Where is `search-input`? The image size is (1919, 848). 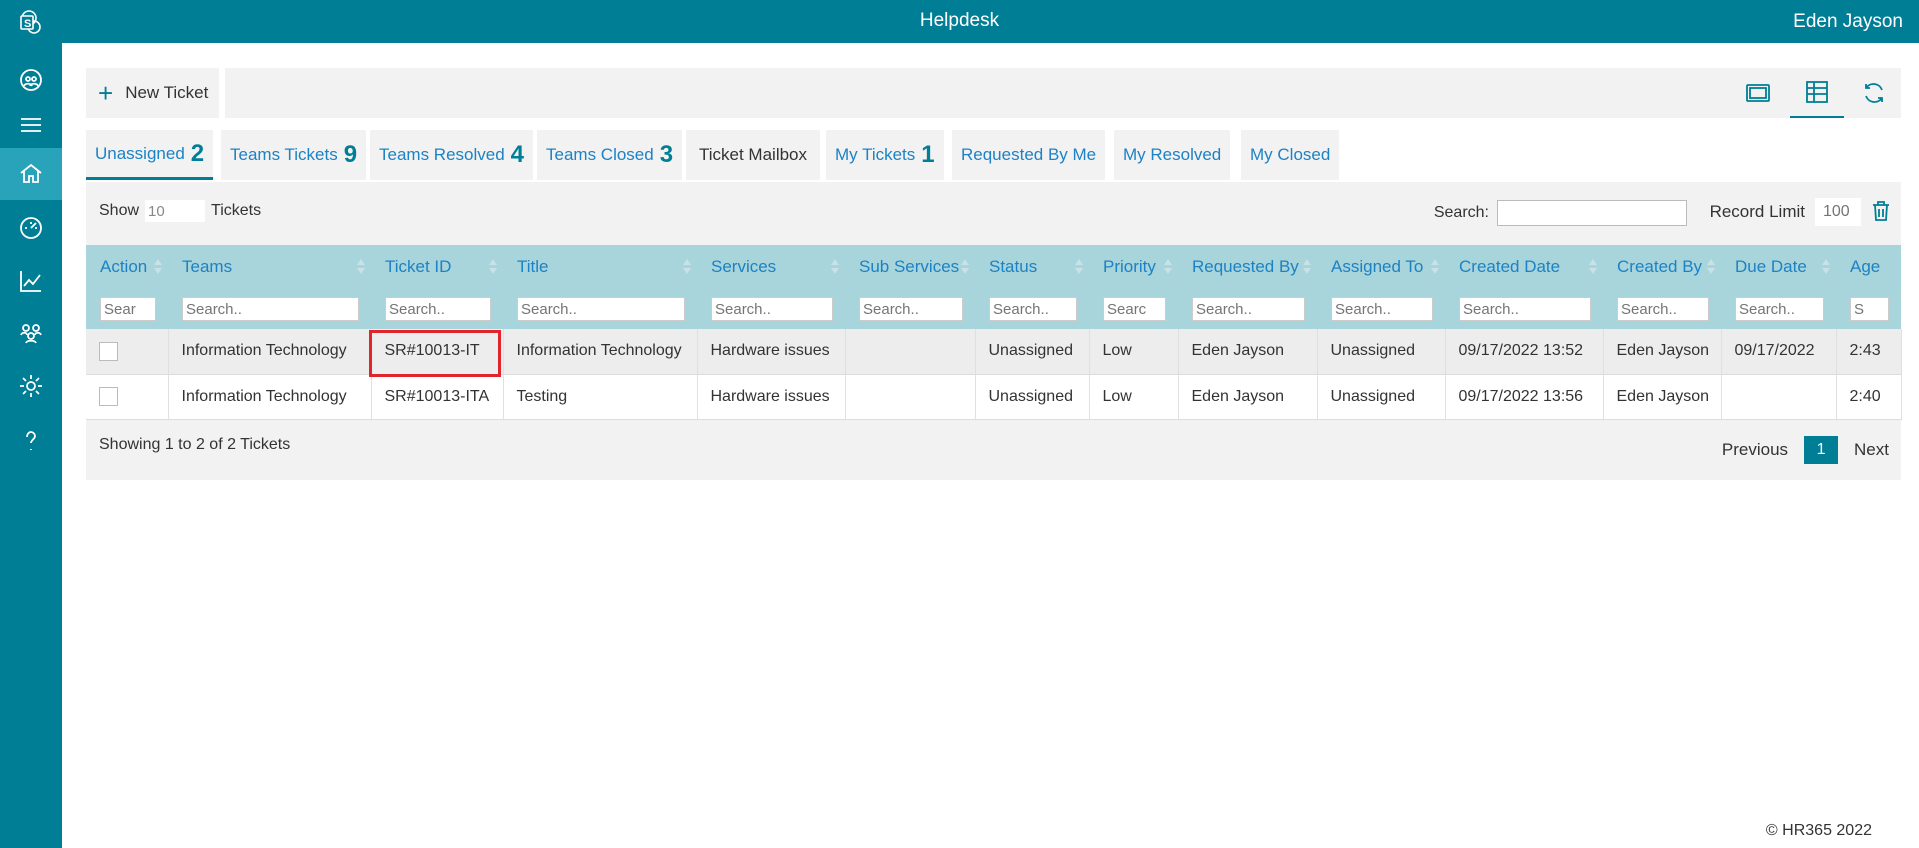
search-input is located at coordinates (1592, 213).